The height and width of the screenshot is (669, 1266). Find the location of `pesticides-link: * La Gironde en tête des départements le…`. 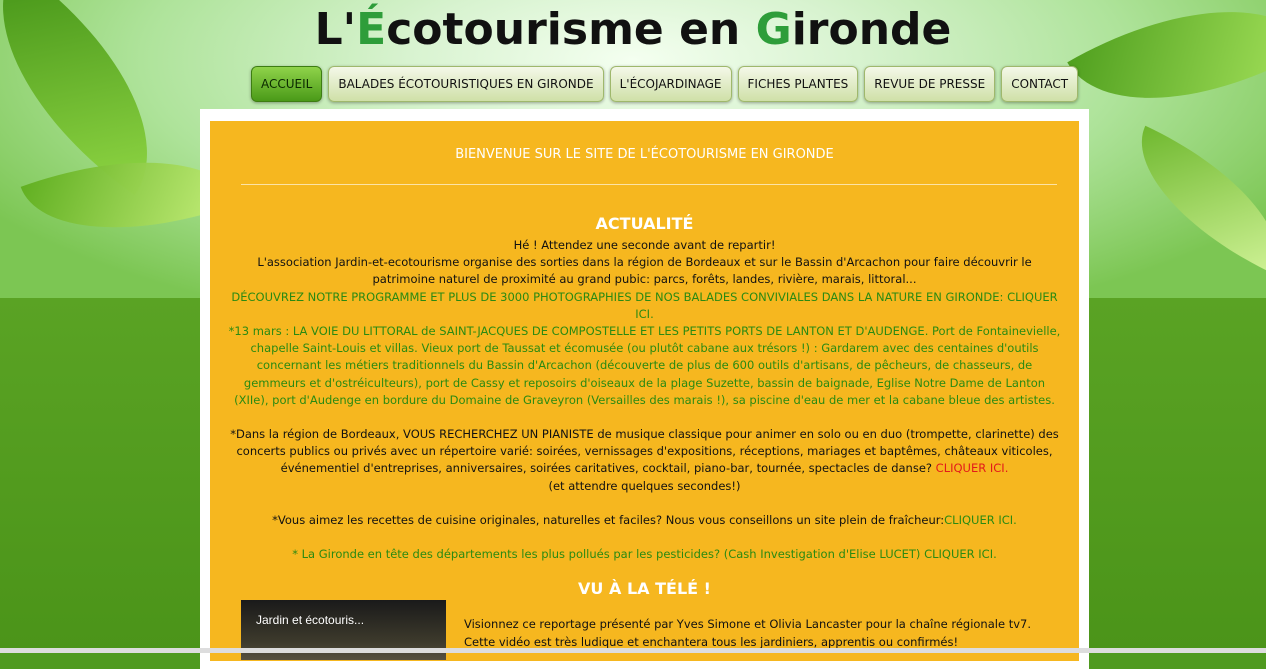

pesticides-link: * La Gironde en tête des départements le… is located at coordinates (644, 554).